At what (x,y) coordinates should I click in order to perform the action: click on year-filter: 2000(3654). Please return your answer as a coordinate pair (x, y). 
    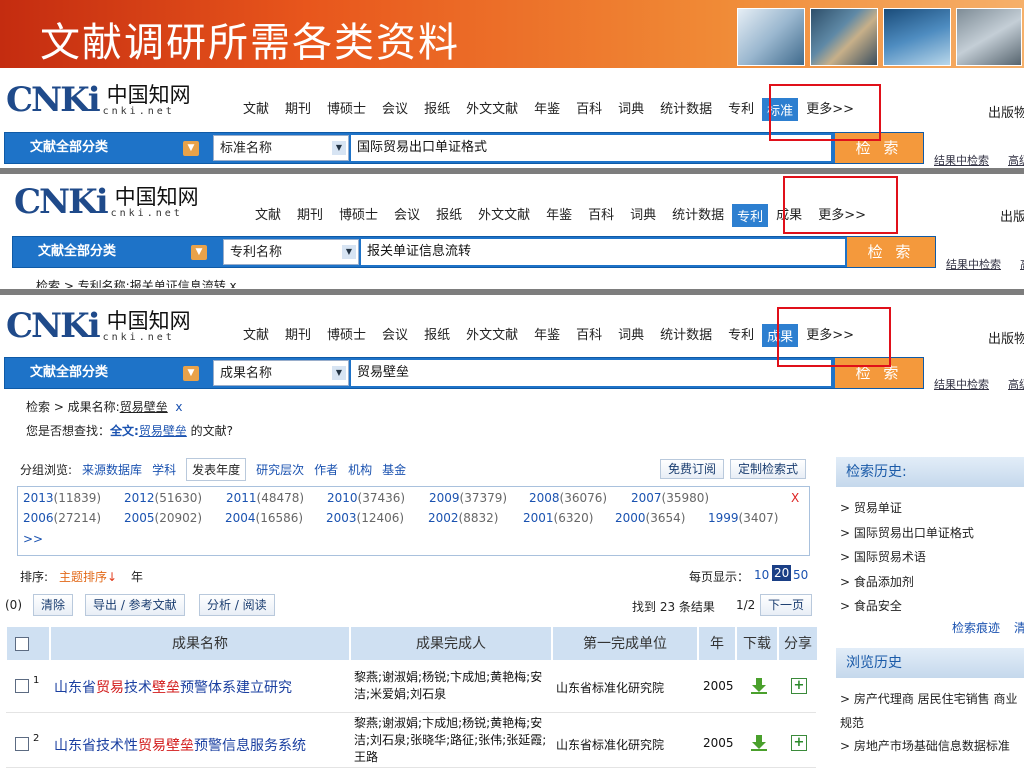
    Looking at the image, I should click on (650, 518).